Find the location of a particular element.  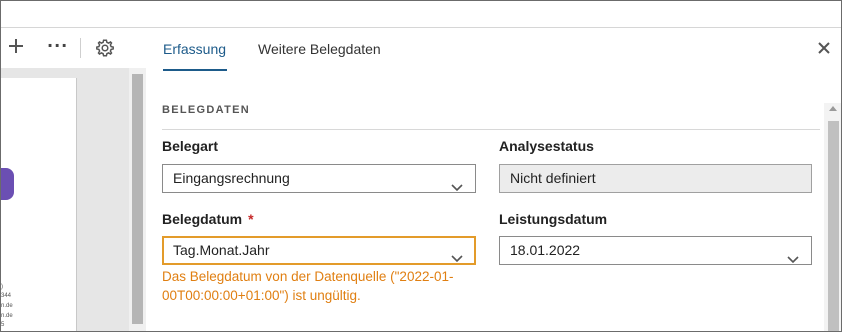

leistungsdatum-value: 18.01.2022 is located at coordinates (545, 250).